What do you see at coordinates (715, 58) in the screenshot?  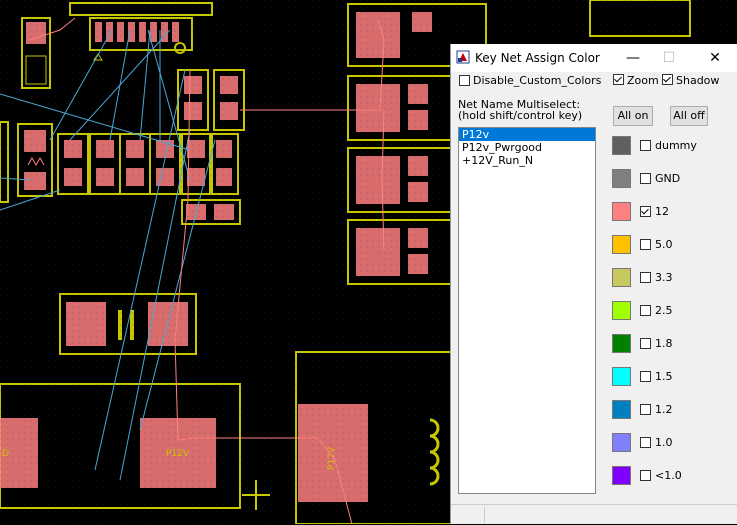 I see `close-button: ✕` at bounding box center [715, 58].